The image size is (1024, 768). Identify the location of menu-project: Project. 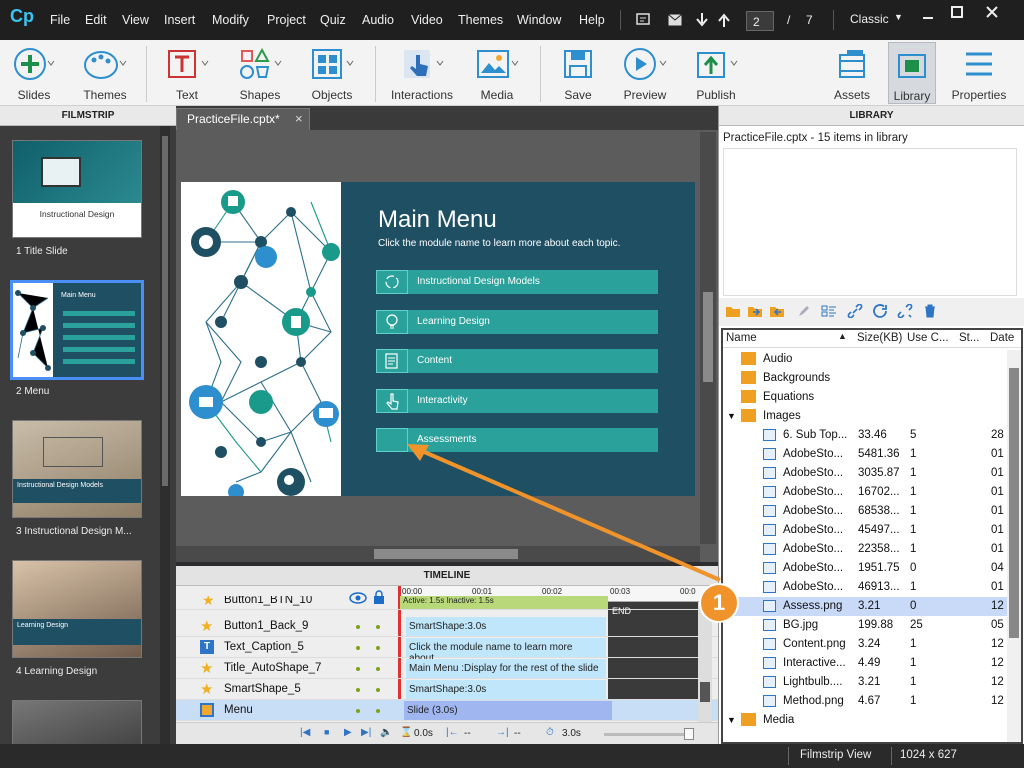
(286, 20).